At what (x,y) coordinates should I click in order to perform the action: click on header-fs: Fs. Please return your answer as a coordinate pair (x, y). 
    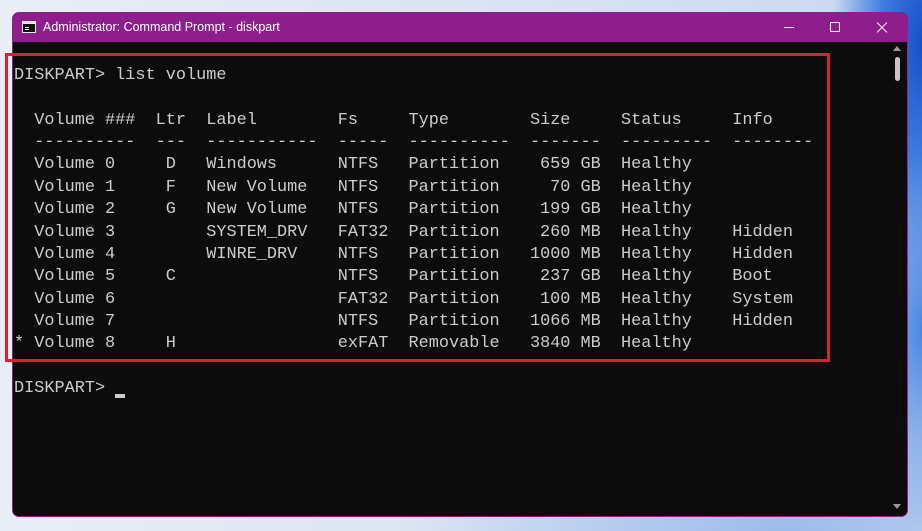
    Looking at the image, I should click on (347, 120).